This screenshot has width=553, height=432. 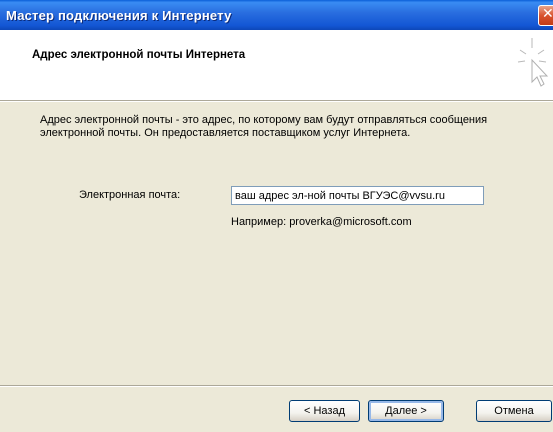 I want to click on email-input, so click(x=357, y=195).